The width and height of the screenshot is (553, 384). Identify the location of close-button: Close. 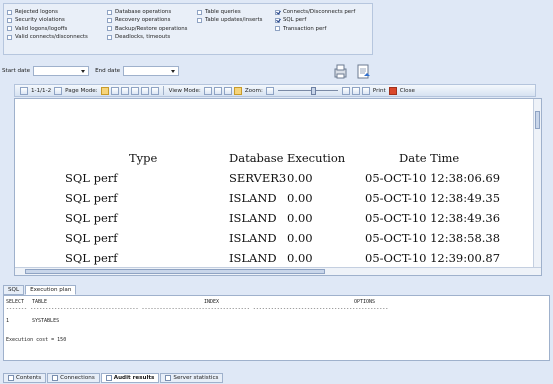
(407, 91).